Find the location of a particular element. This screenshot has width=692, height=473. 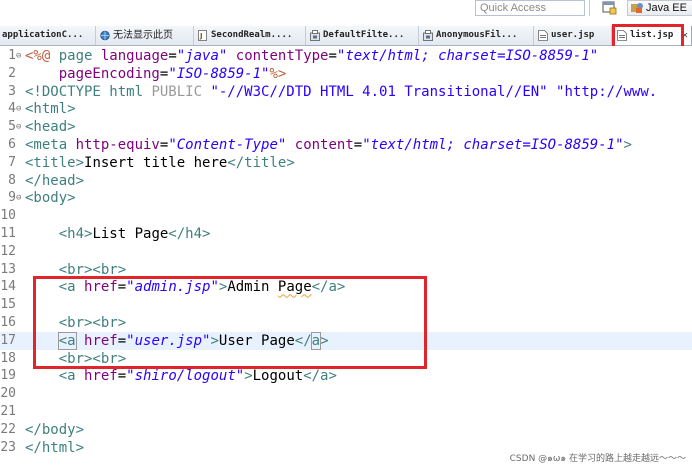

tab-cannot-display-page: 无法显示此页 is located at coordinates (145, 35).